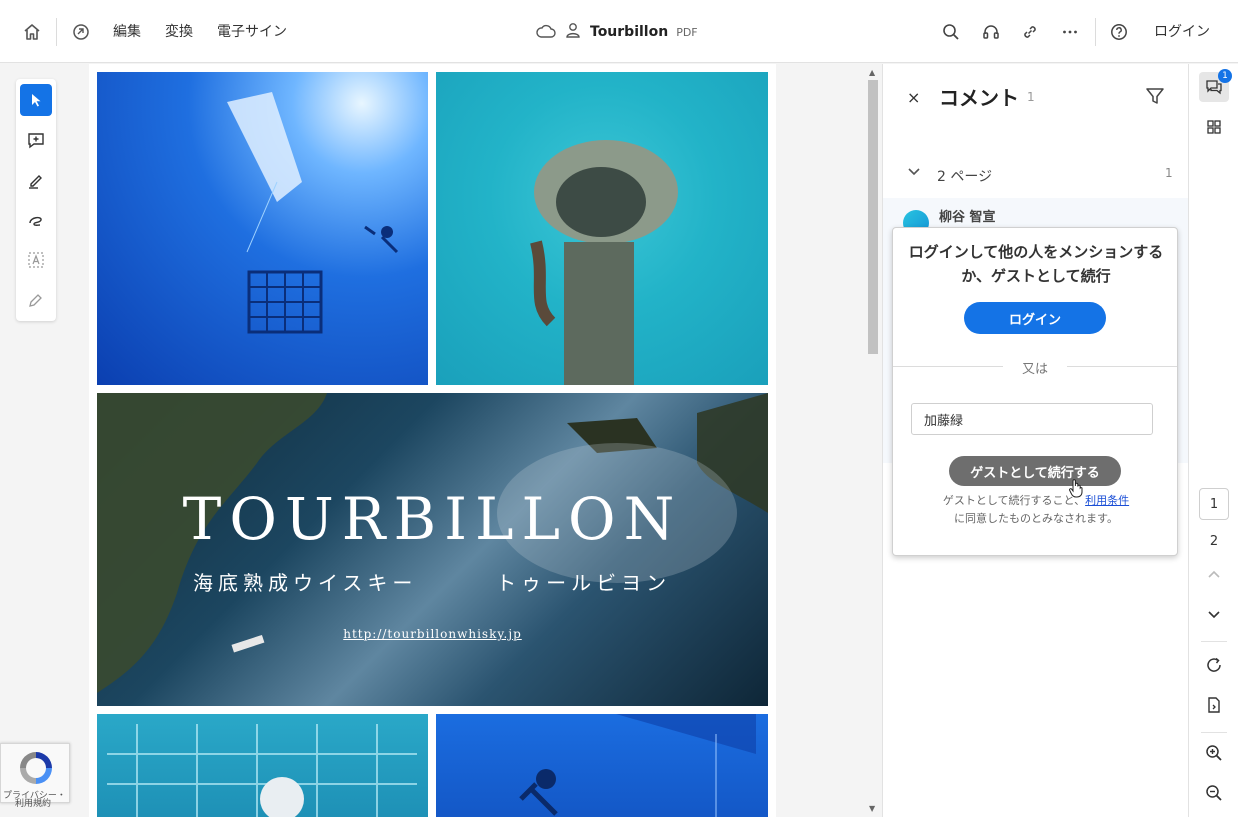 Image resolution: width=1238 pixels, height=817 pixels. Describe the element at coordinates (629, 32) in the screenshot. I see `document-name: Tourbillon` at that location.